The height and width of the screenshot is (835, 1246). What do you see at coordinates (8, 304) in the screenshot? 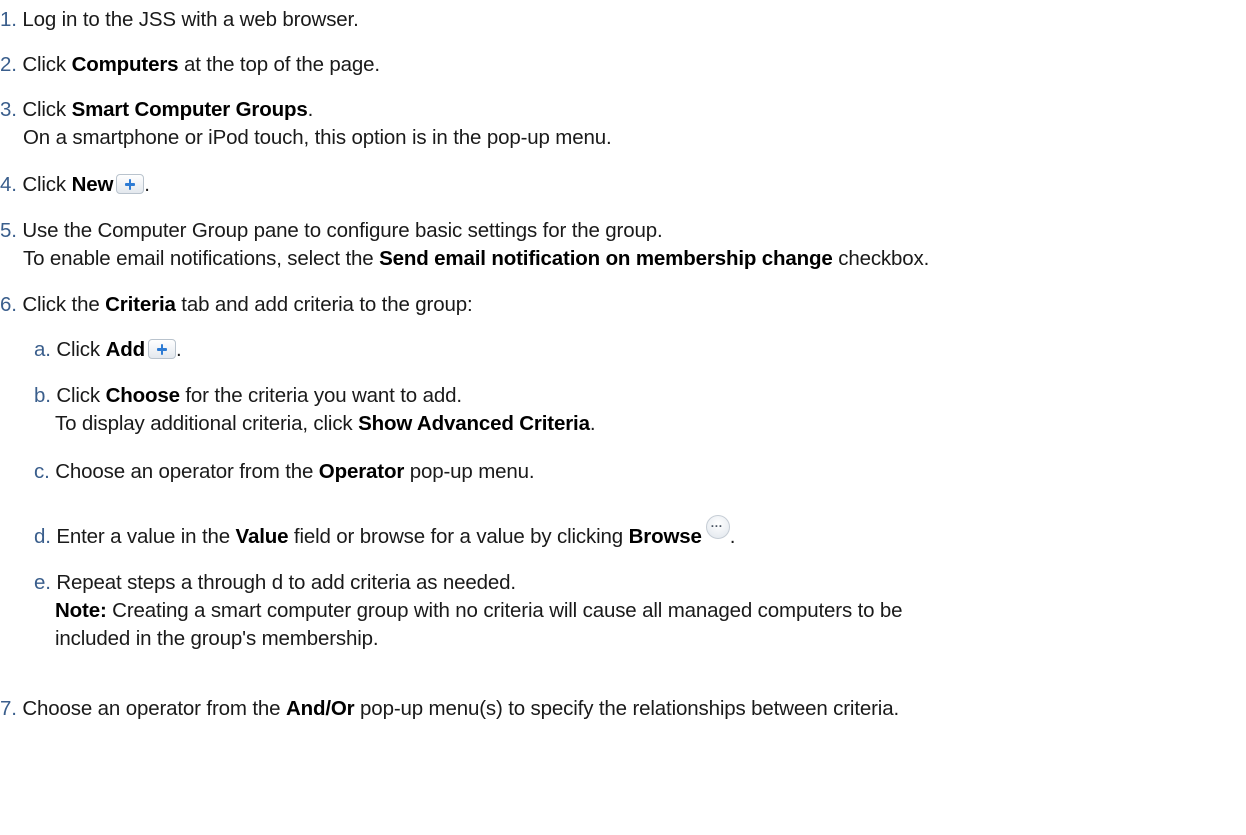
I see `step-number: 6.` at bounding box center [8, 304].